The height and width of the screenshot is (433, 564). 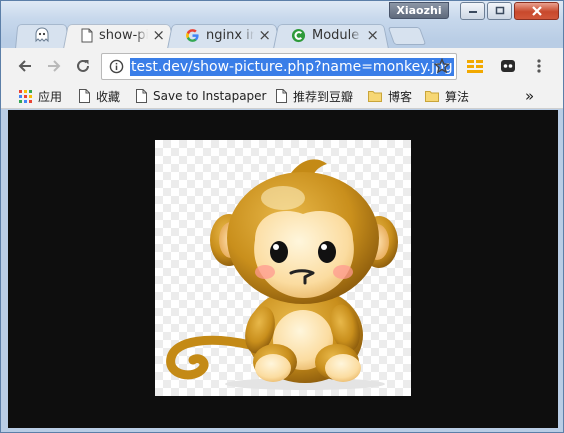 I want to click on profile-tab-button, so click(x=42, y=35).